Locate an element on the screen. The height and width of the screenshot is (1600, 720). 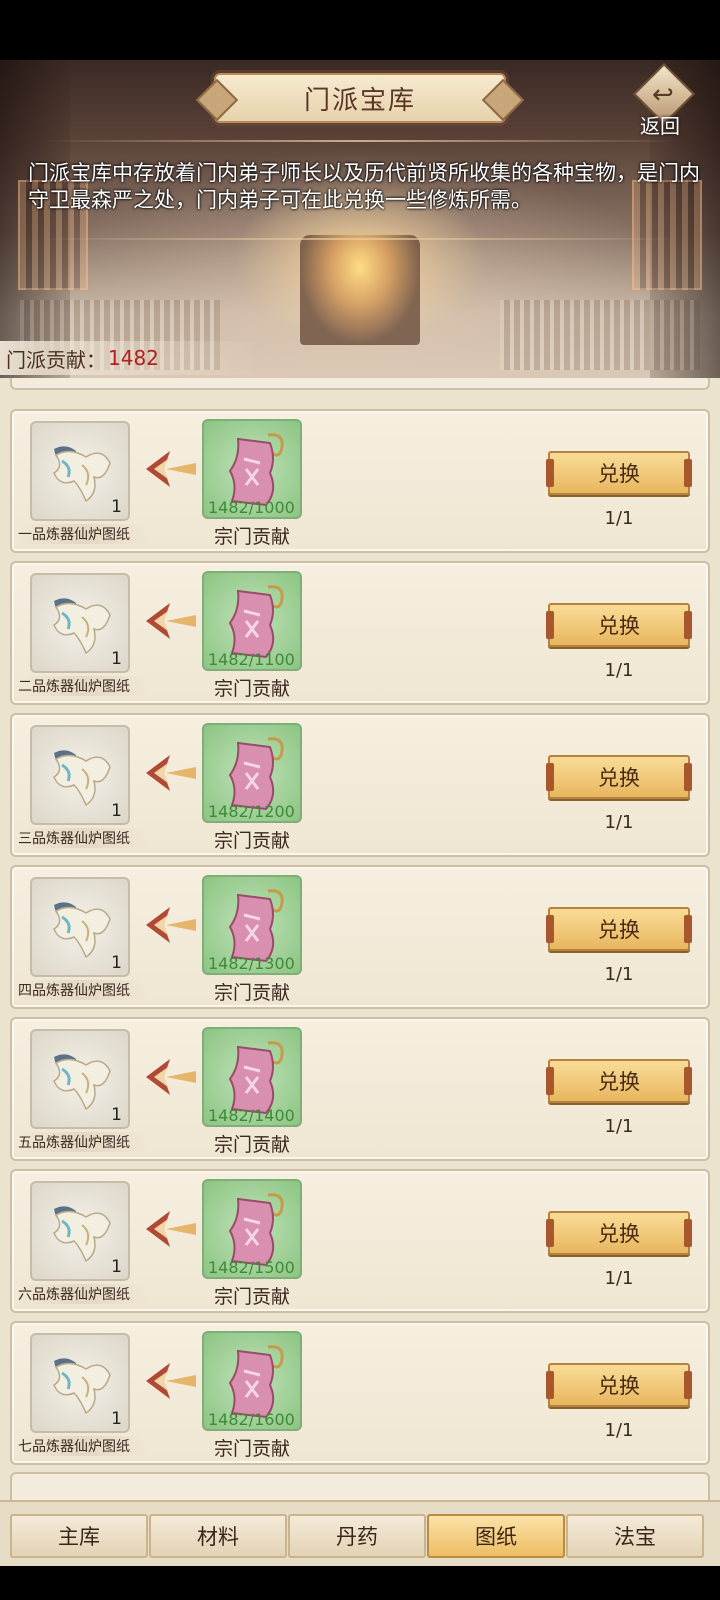
cost-progress: 1482/1000 is located at coordinates (251, 507).